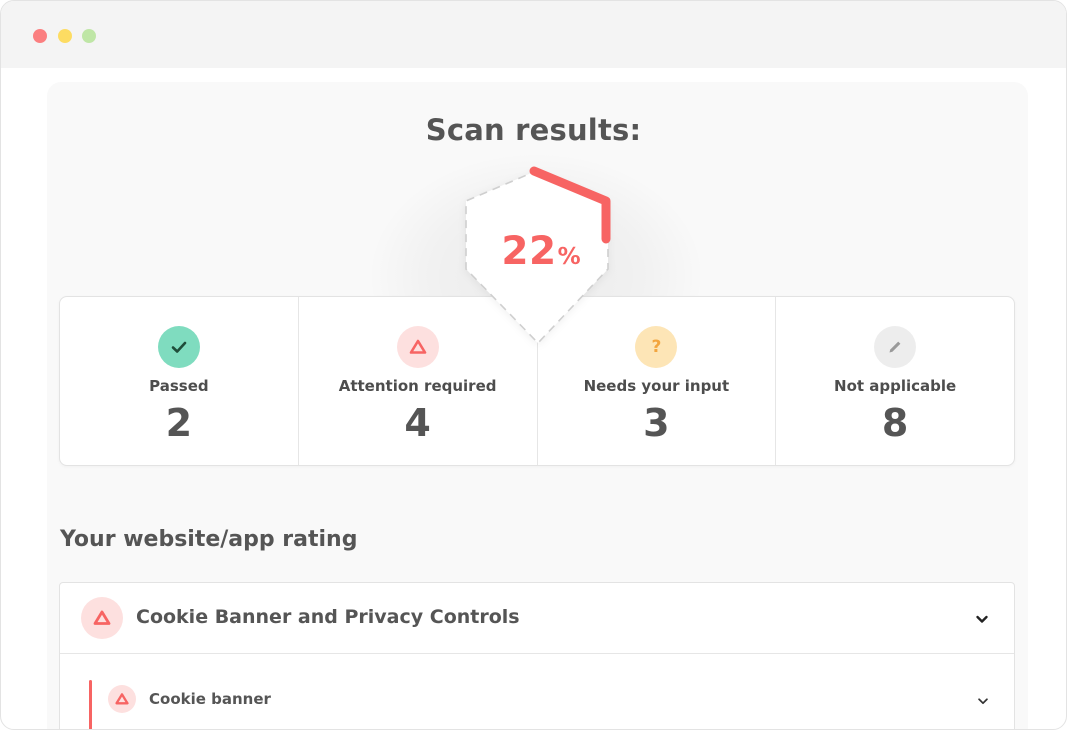 Image resolution: width=1069 pixels, height=732 pixels. Describe the element at coordinates (537, 691) in the screenshot. I see `accordion-item-cookie-banner: Cookie banner` at that location.